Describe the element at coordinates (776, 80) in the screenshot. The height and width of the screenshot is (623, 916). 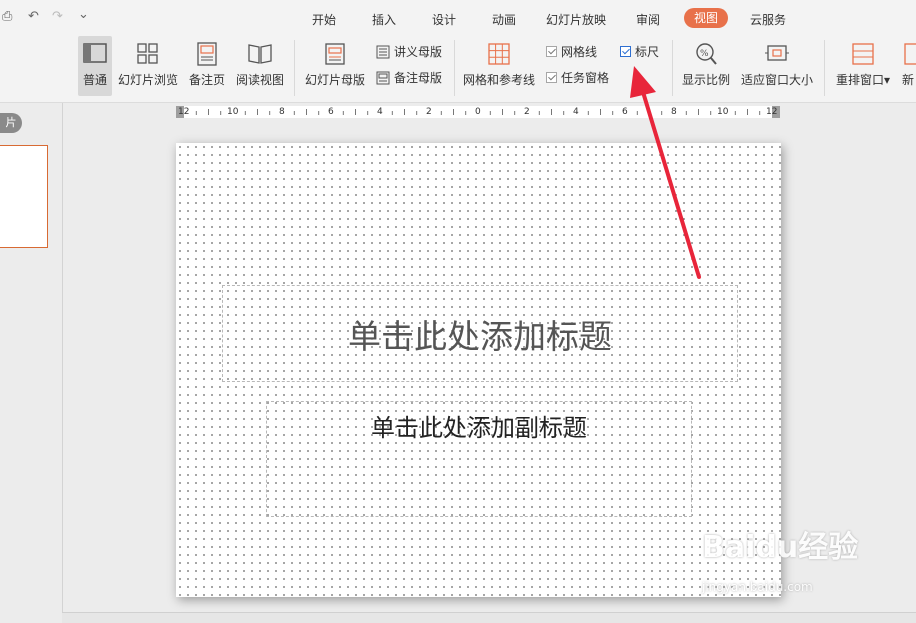
I see `fit-window-label: 适应窗口大小` at that location.